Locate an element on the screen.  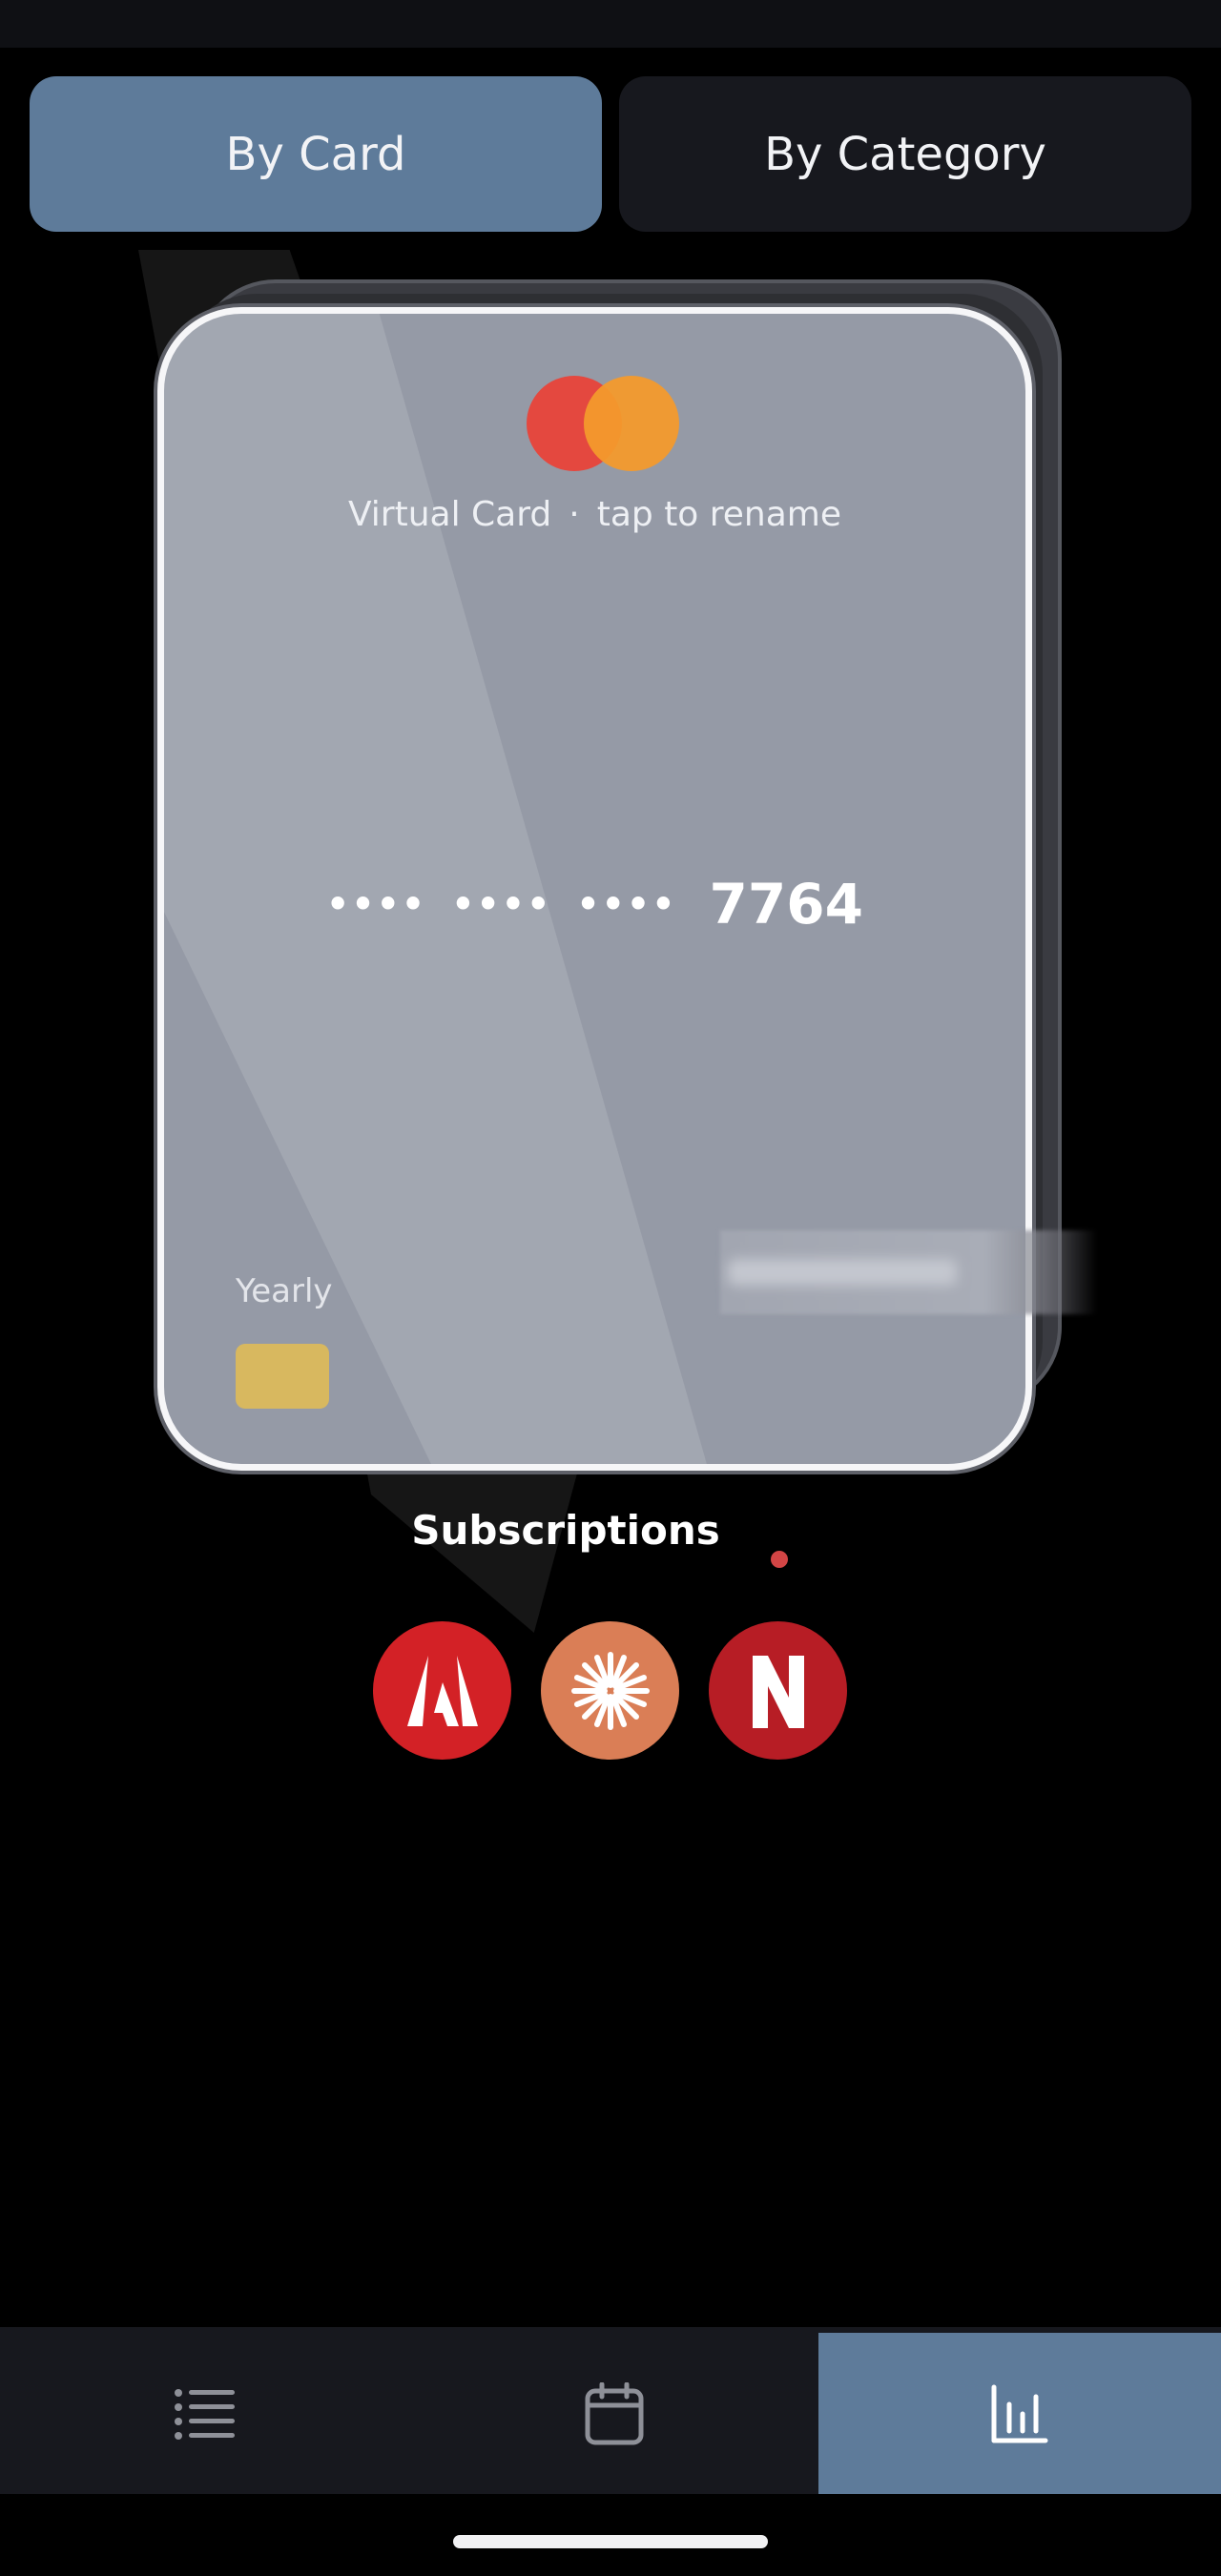
calendar-icon is located at coordinates (614, 2412).